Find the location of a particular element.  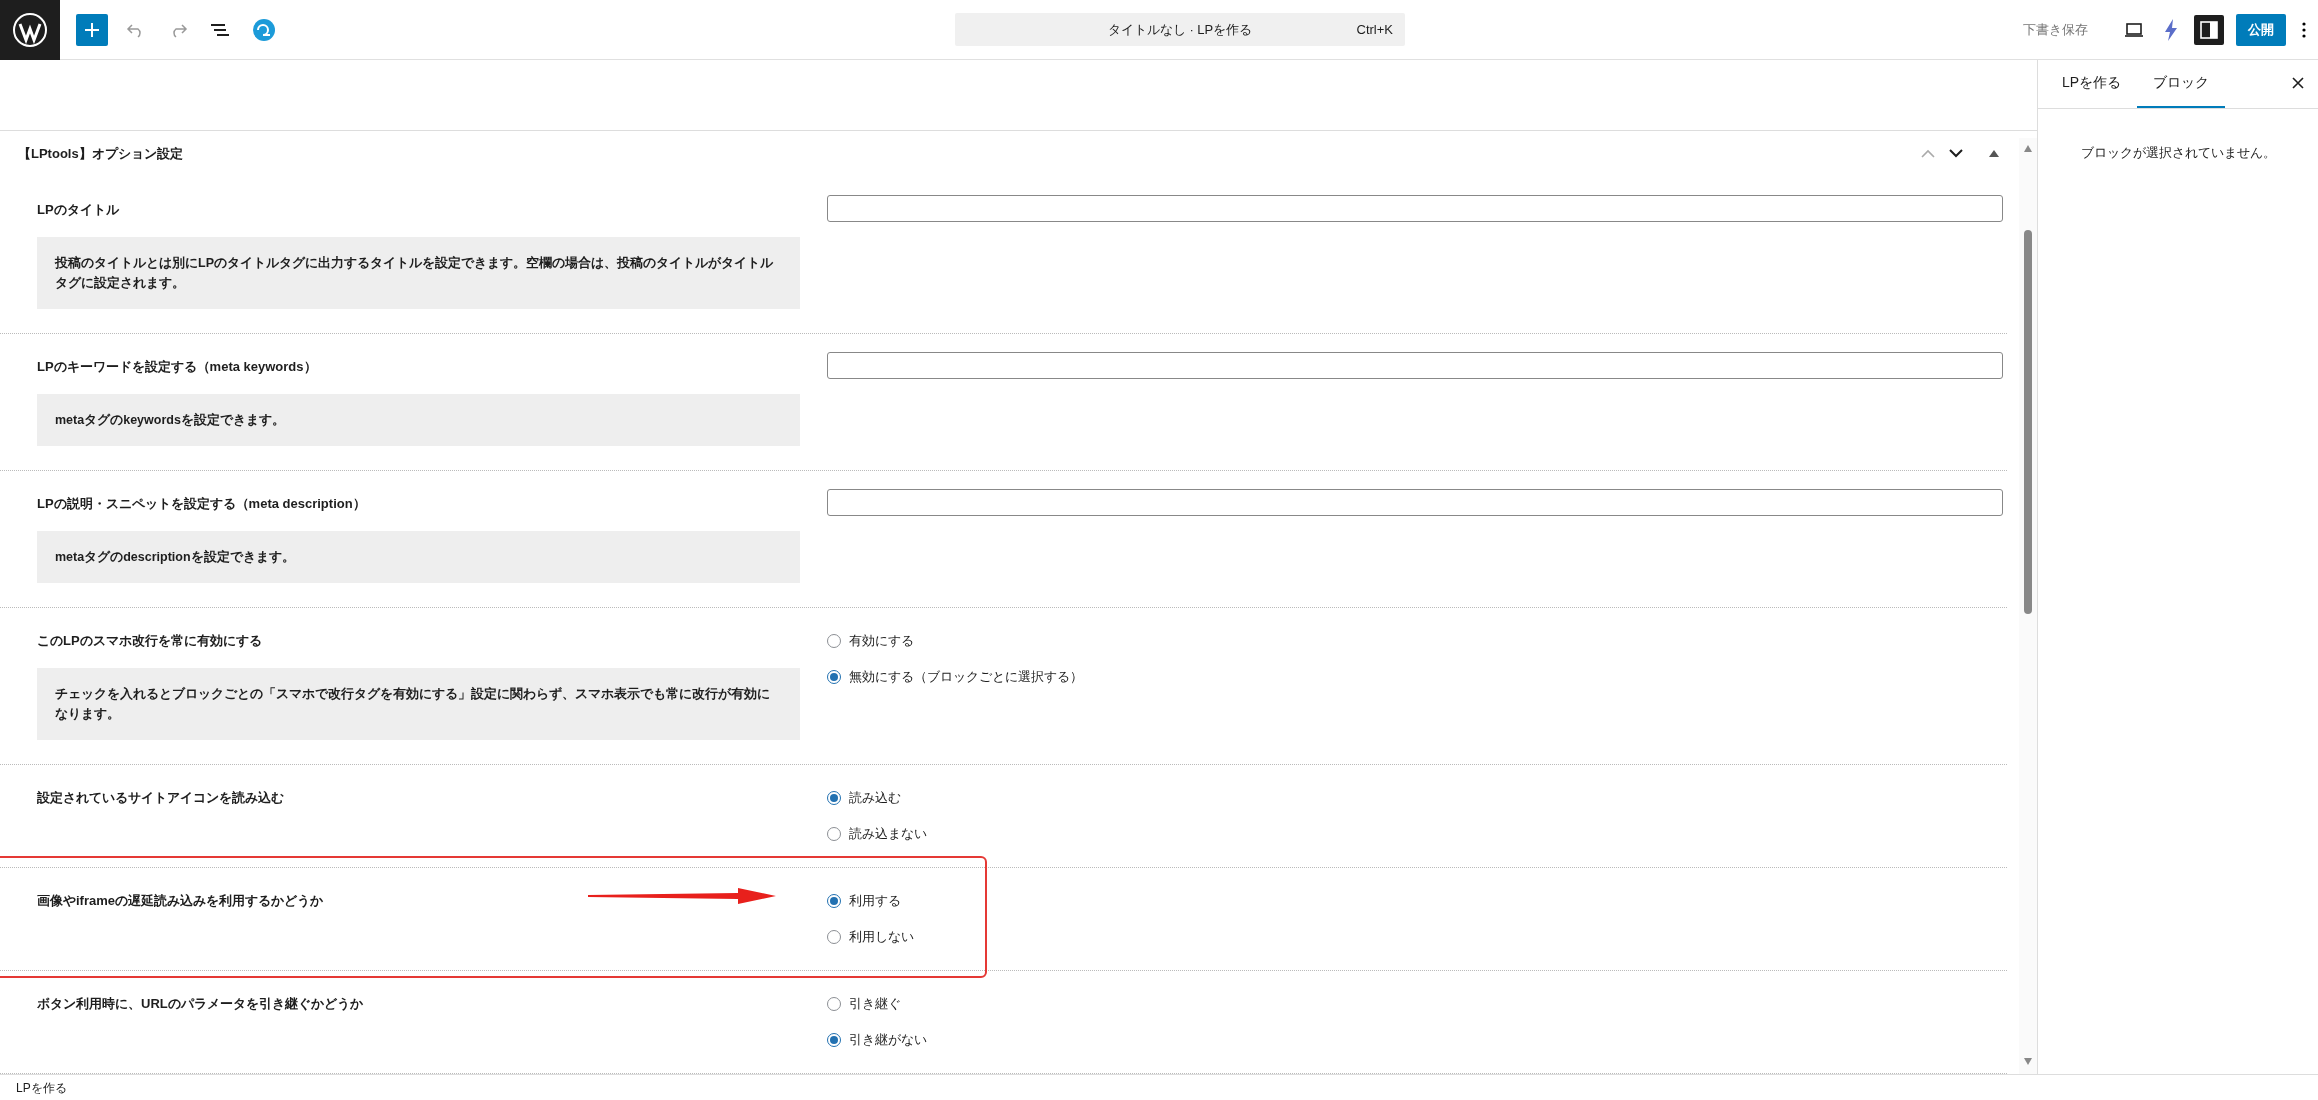

radio-label: 無効にする（ブロックごとに選択する） is located at coordinates (966, 677).